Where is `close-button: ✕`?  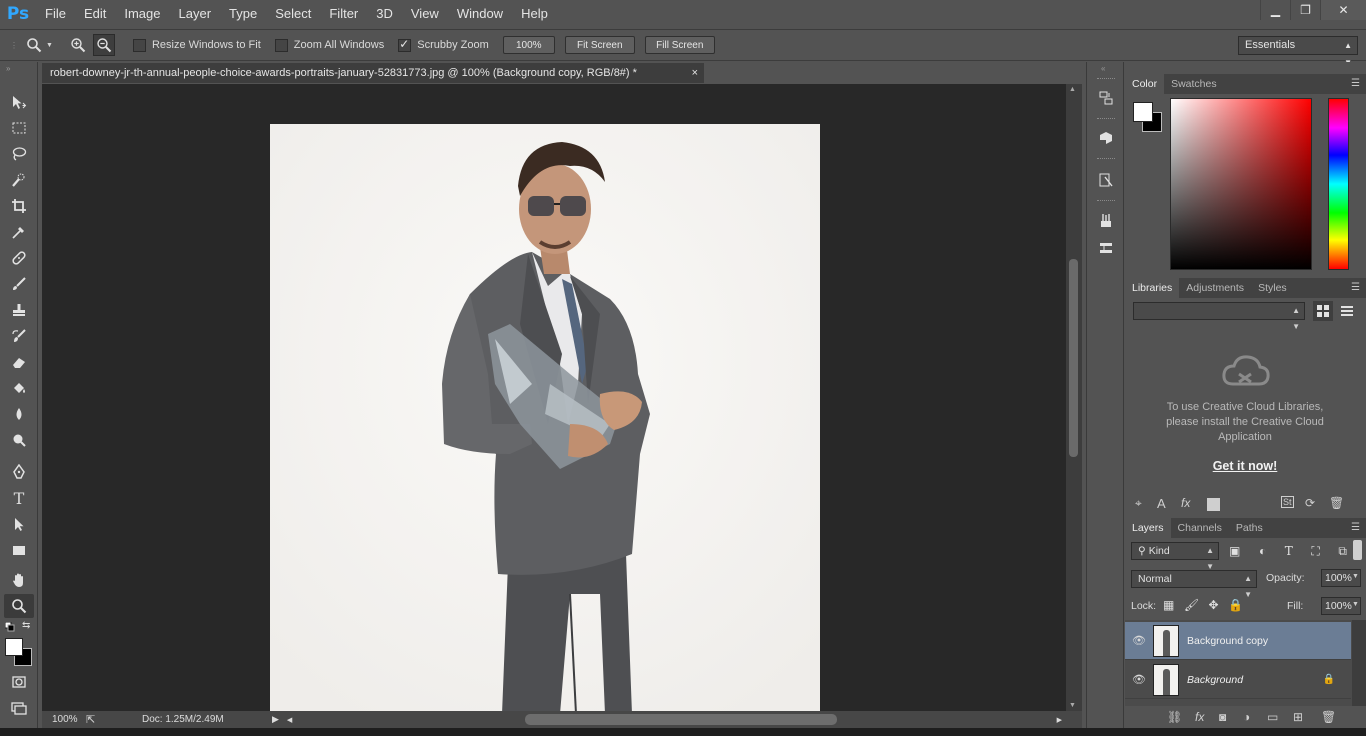
close-button: ✕ is located at coordinates (1343, 10).